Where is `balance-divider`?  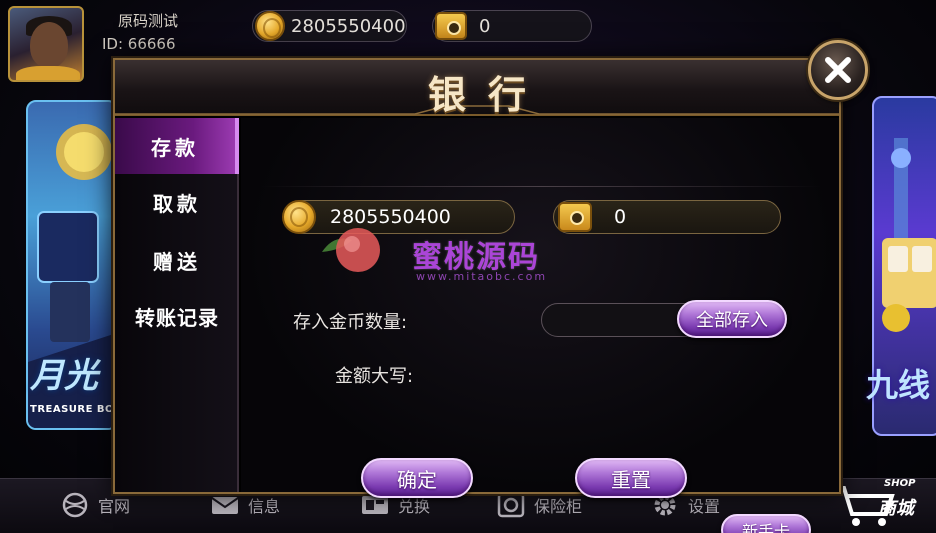
balance-divider is located at coordinates (541, 186).